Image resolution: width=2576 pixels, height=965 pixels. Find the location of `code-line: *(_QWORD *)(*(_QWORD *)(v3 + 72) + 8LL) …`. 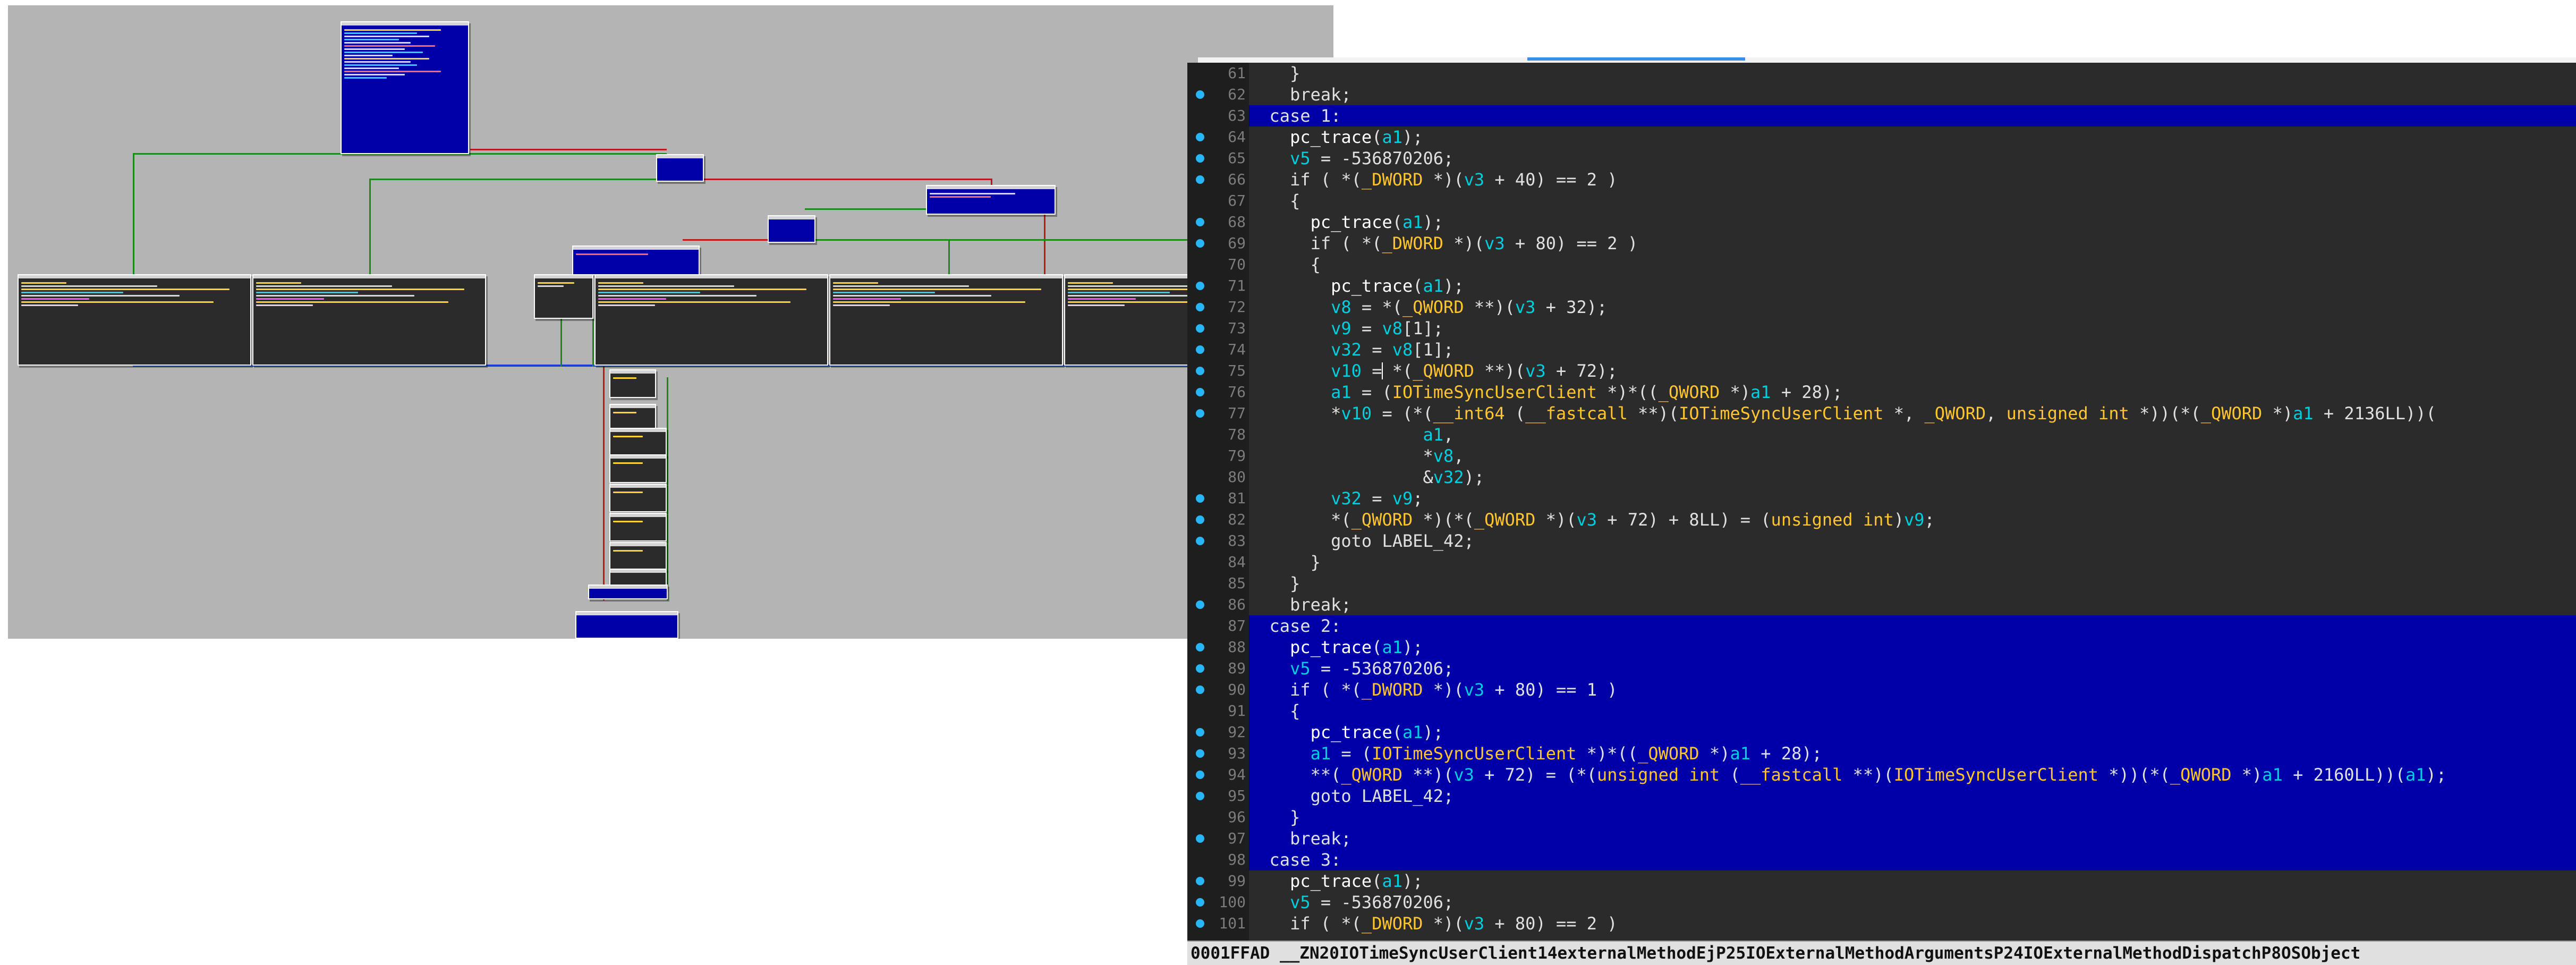

code-line: *(_QWORD *)(*(_QWORD *)(v3 + 72) + 8LL) … is located at coordinates (1912, 519).